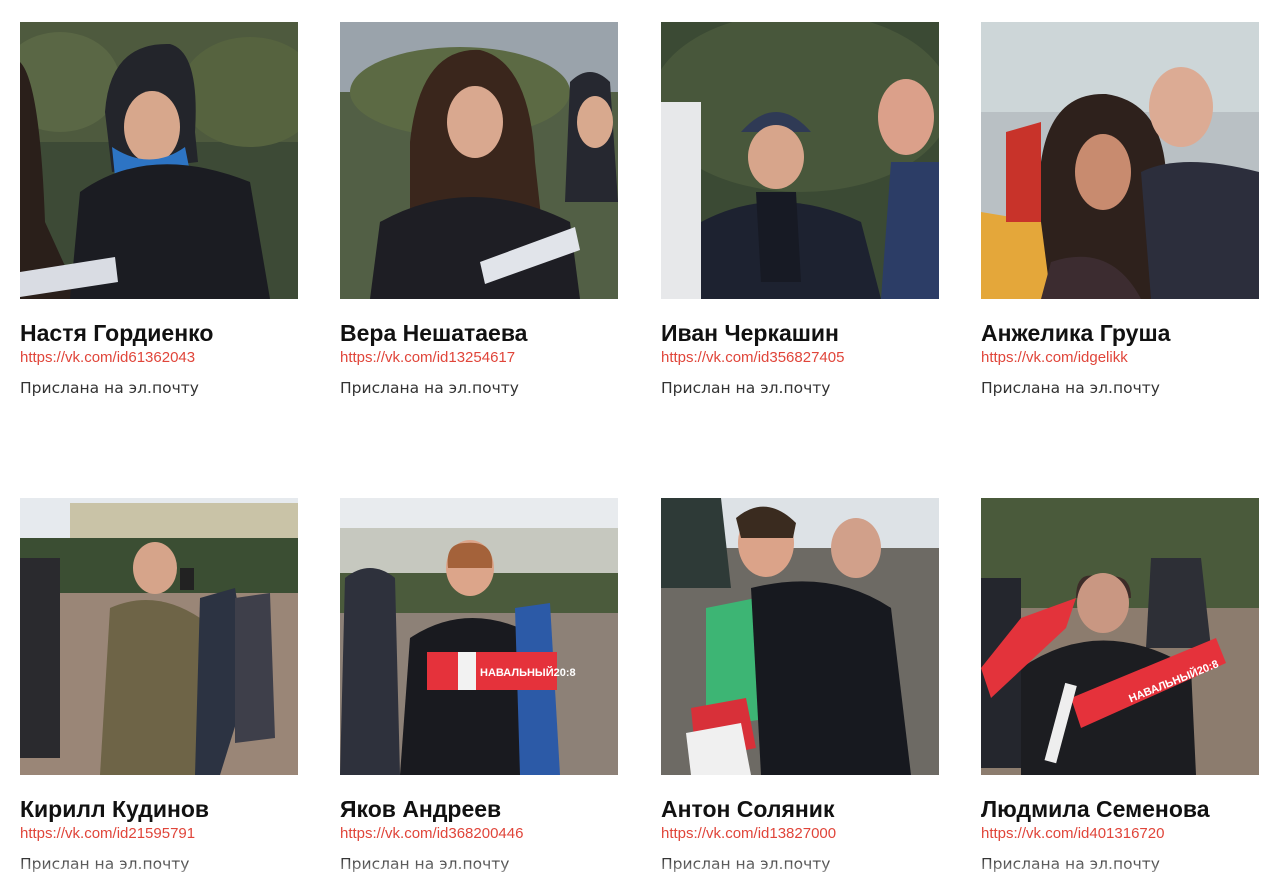  What do you see at coordinates (800, 358) in the screenshot?
I see `person-profile-link: https://vk.com/id356827405` at bounding box center [800, 358].